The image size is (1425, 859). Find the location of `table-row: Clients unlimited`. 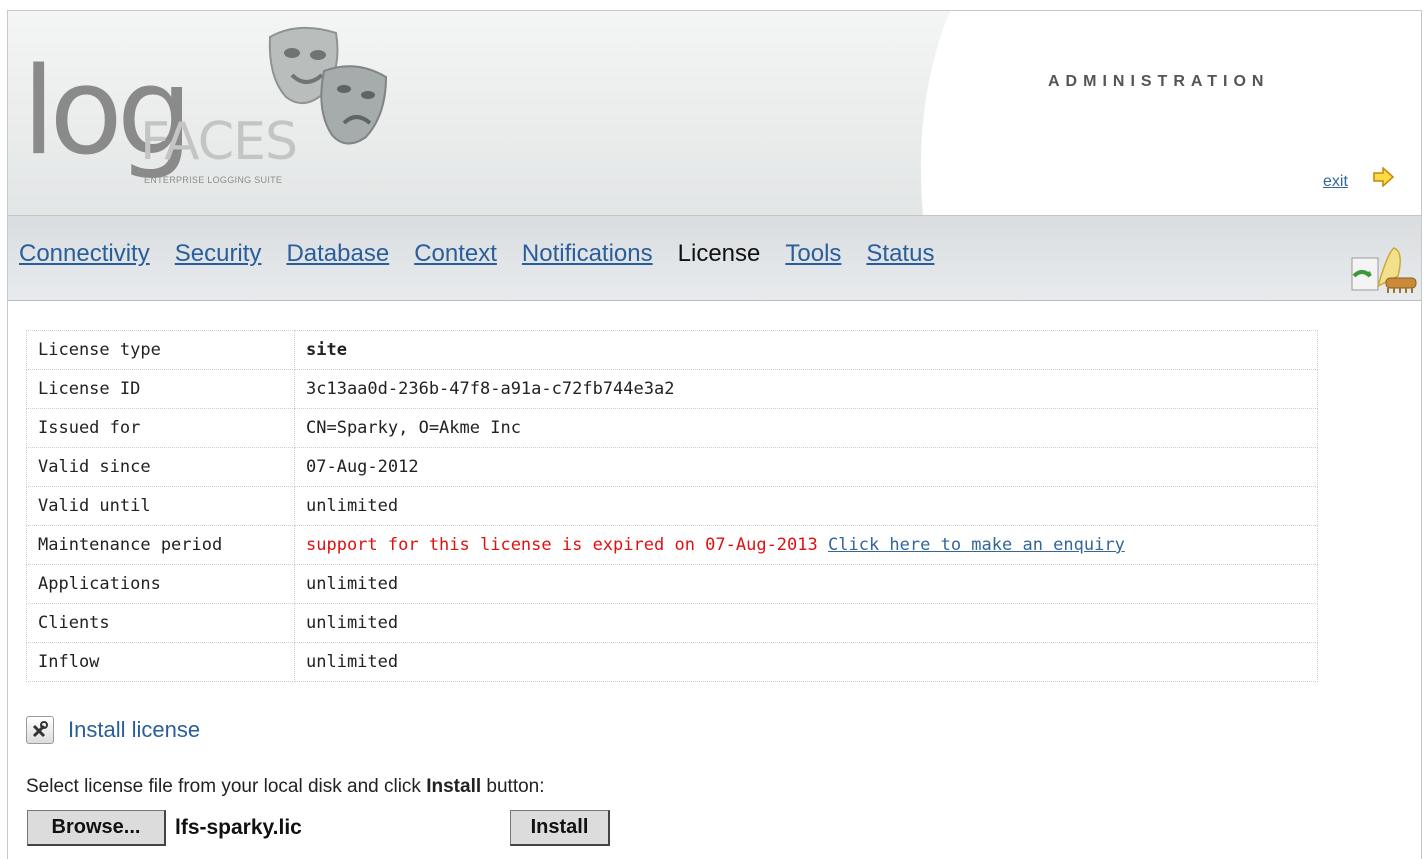

table-row: Clients unlimited is located at coordinates (672, 623).